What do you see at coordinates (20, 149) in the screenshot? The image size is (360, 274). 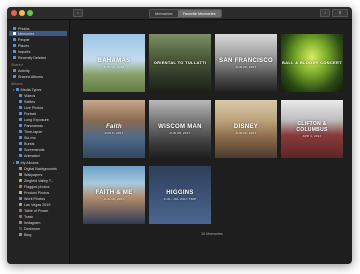 I see `screenshot-icon` at bounding box center [20, 149].